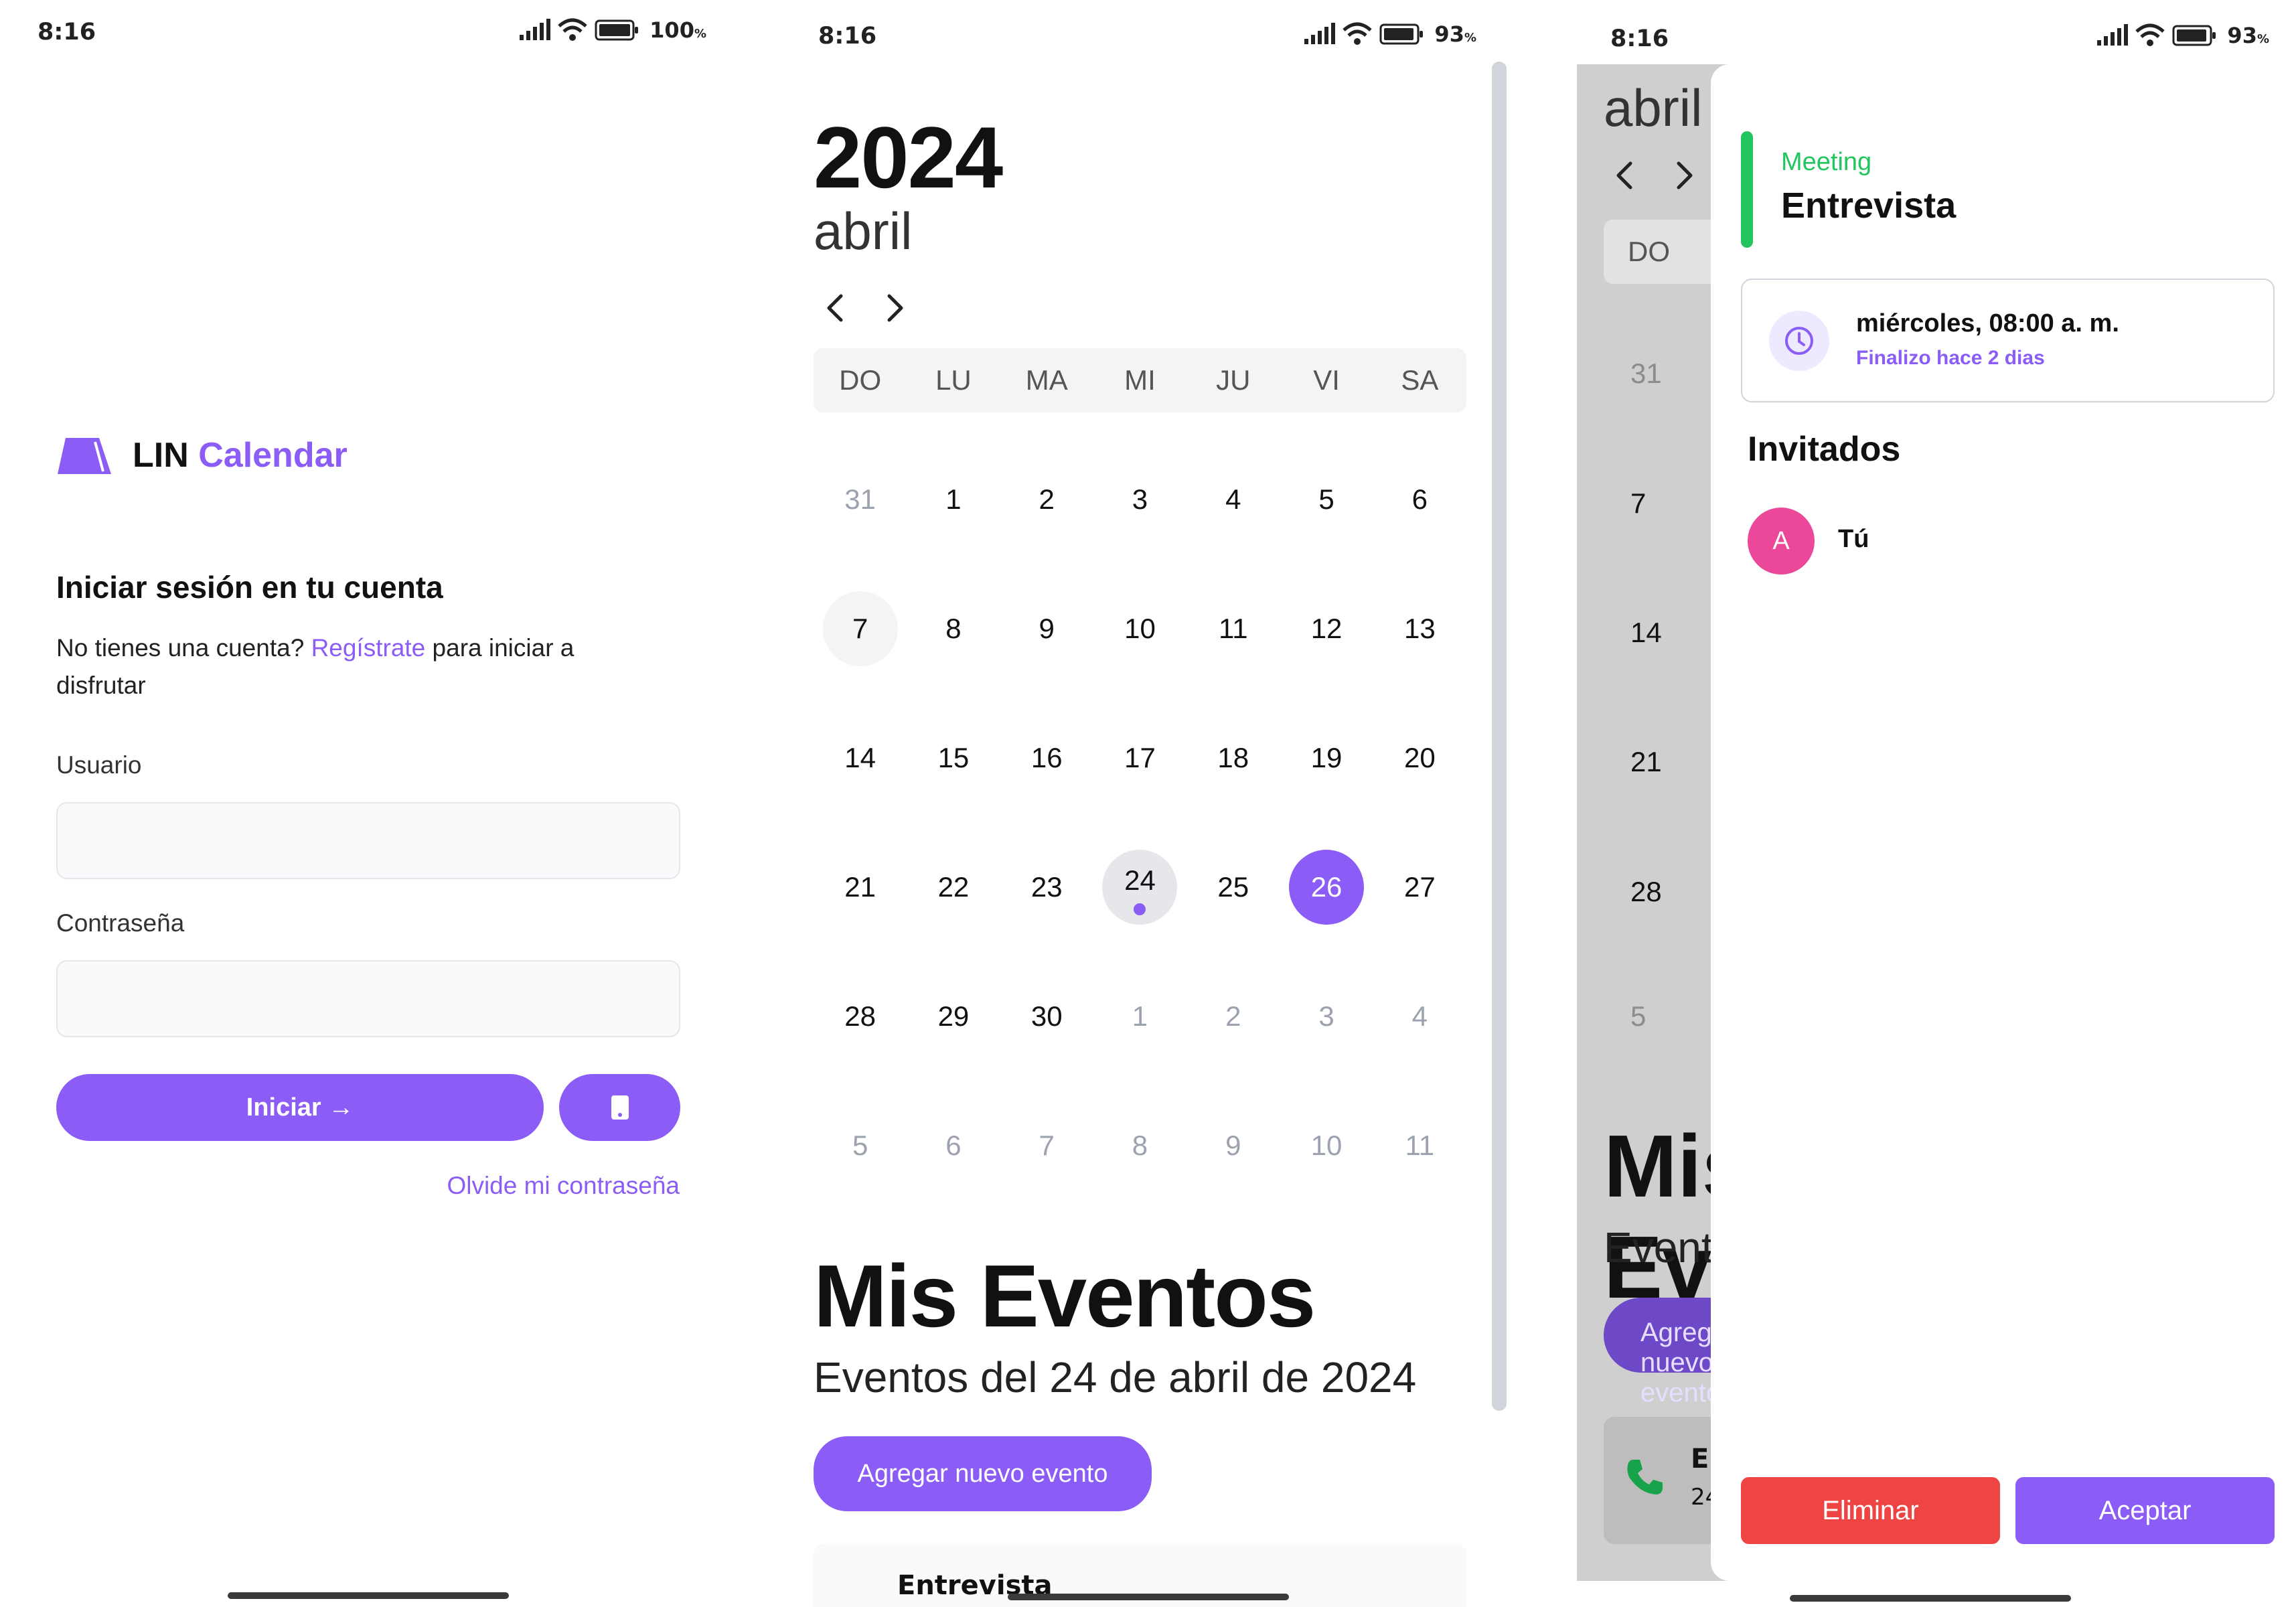  What do you see at coordinates (953, 757) in the screenshot?
I see `calendar-day: 15` at bounding box center [953, 757].